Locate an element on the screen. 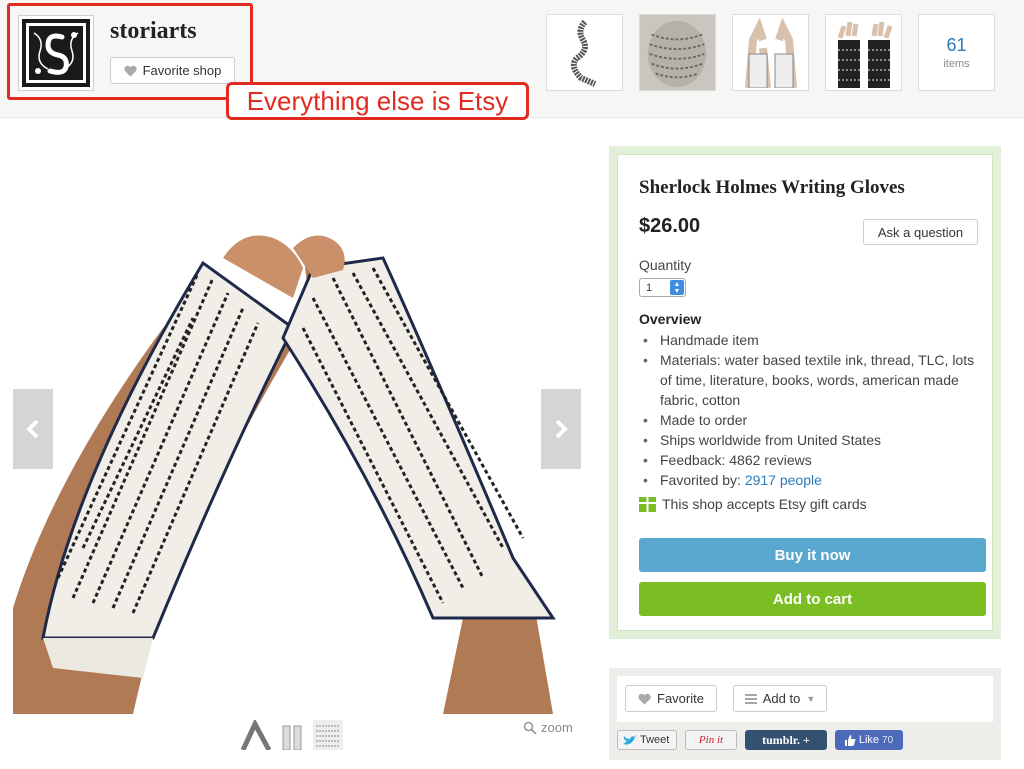  zoom-label: zoom is located at coordinates (557, 727).